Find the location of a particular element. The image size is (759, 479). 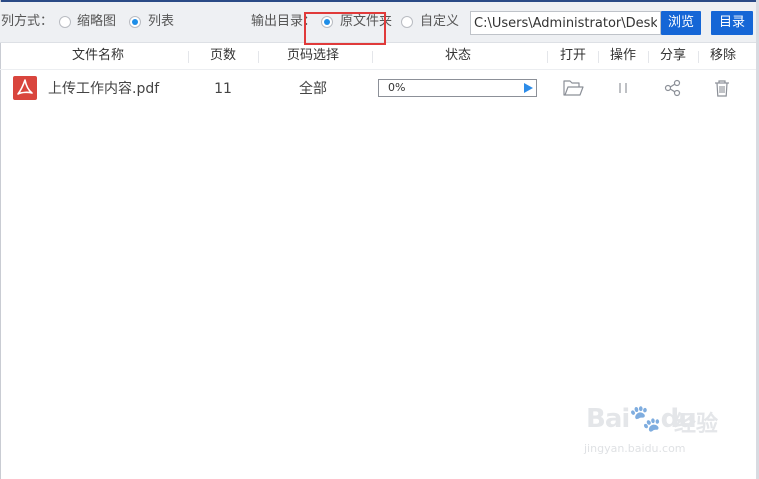

header-open: 打开 is located at coordinates (572, 55).